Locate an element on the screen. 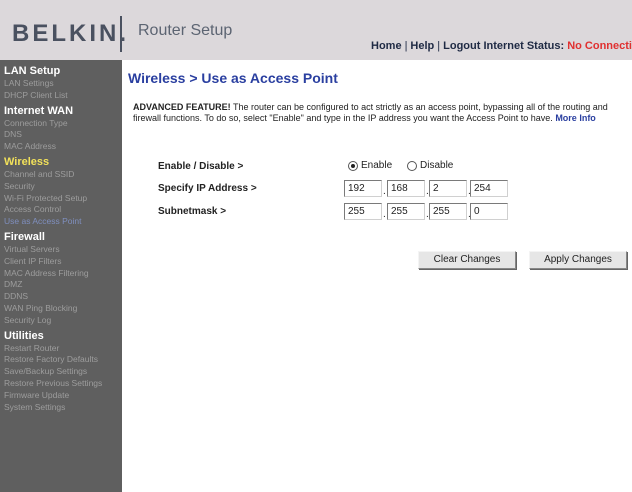 This screenshot has height=492, width=632. subnet-octet-2-input: 255 is located at coordinates (406, 211).